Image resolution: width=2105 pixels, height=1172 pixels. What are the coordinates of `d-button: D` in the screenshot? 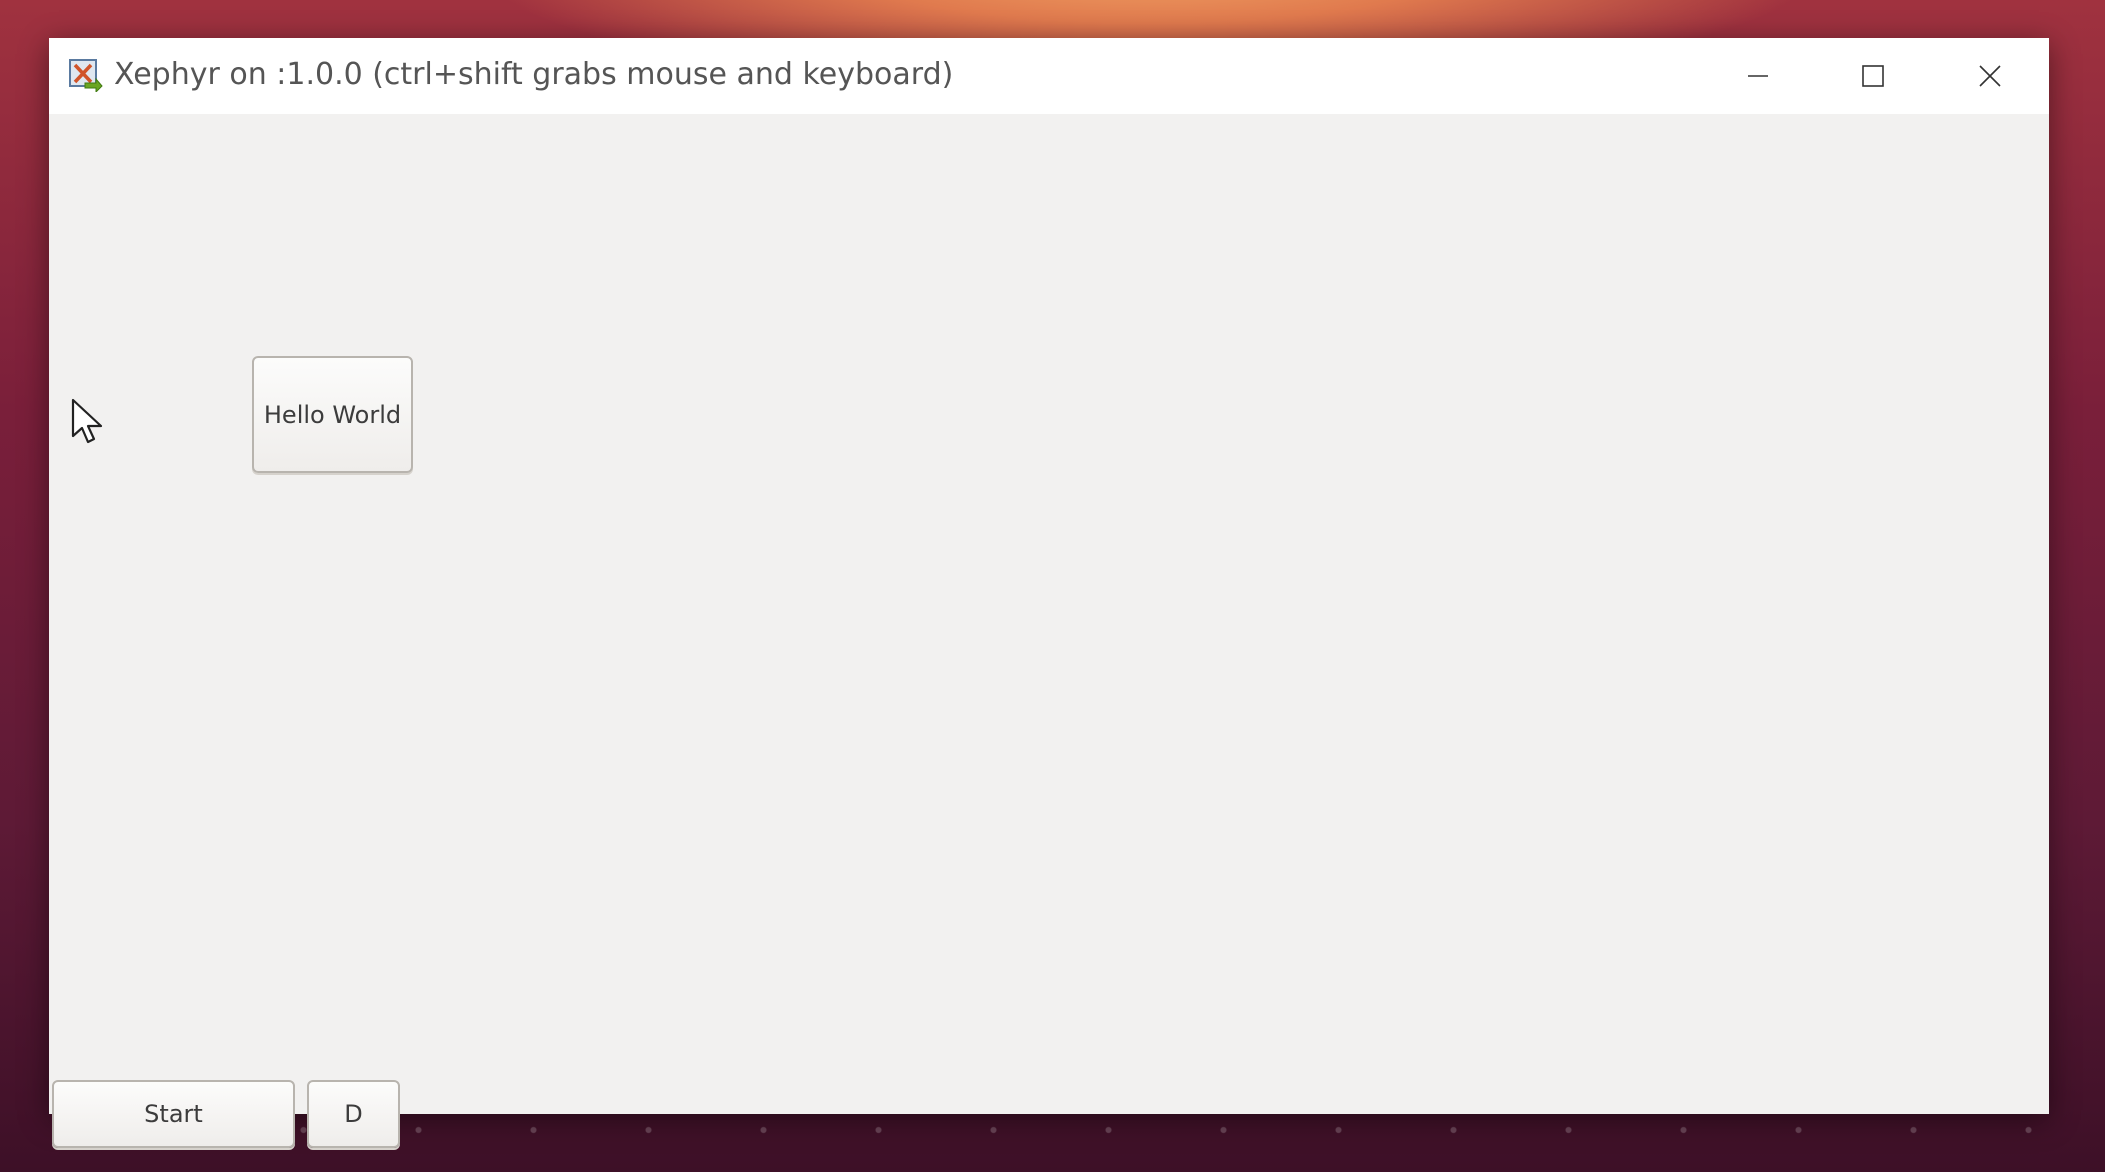 It's located at (353, 1114).